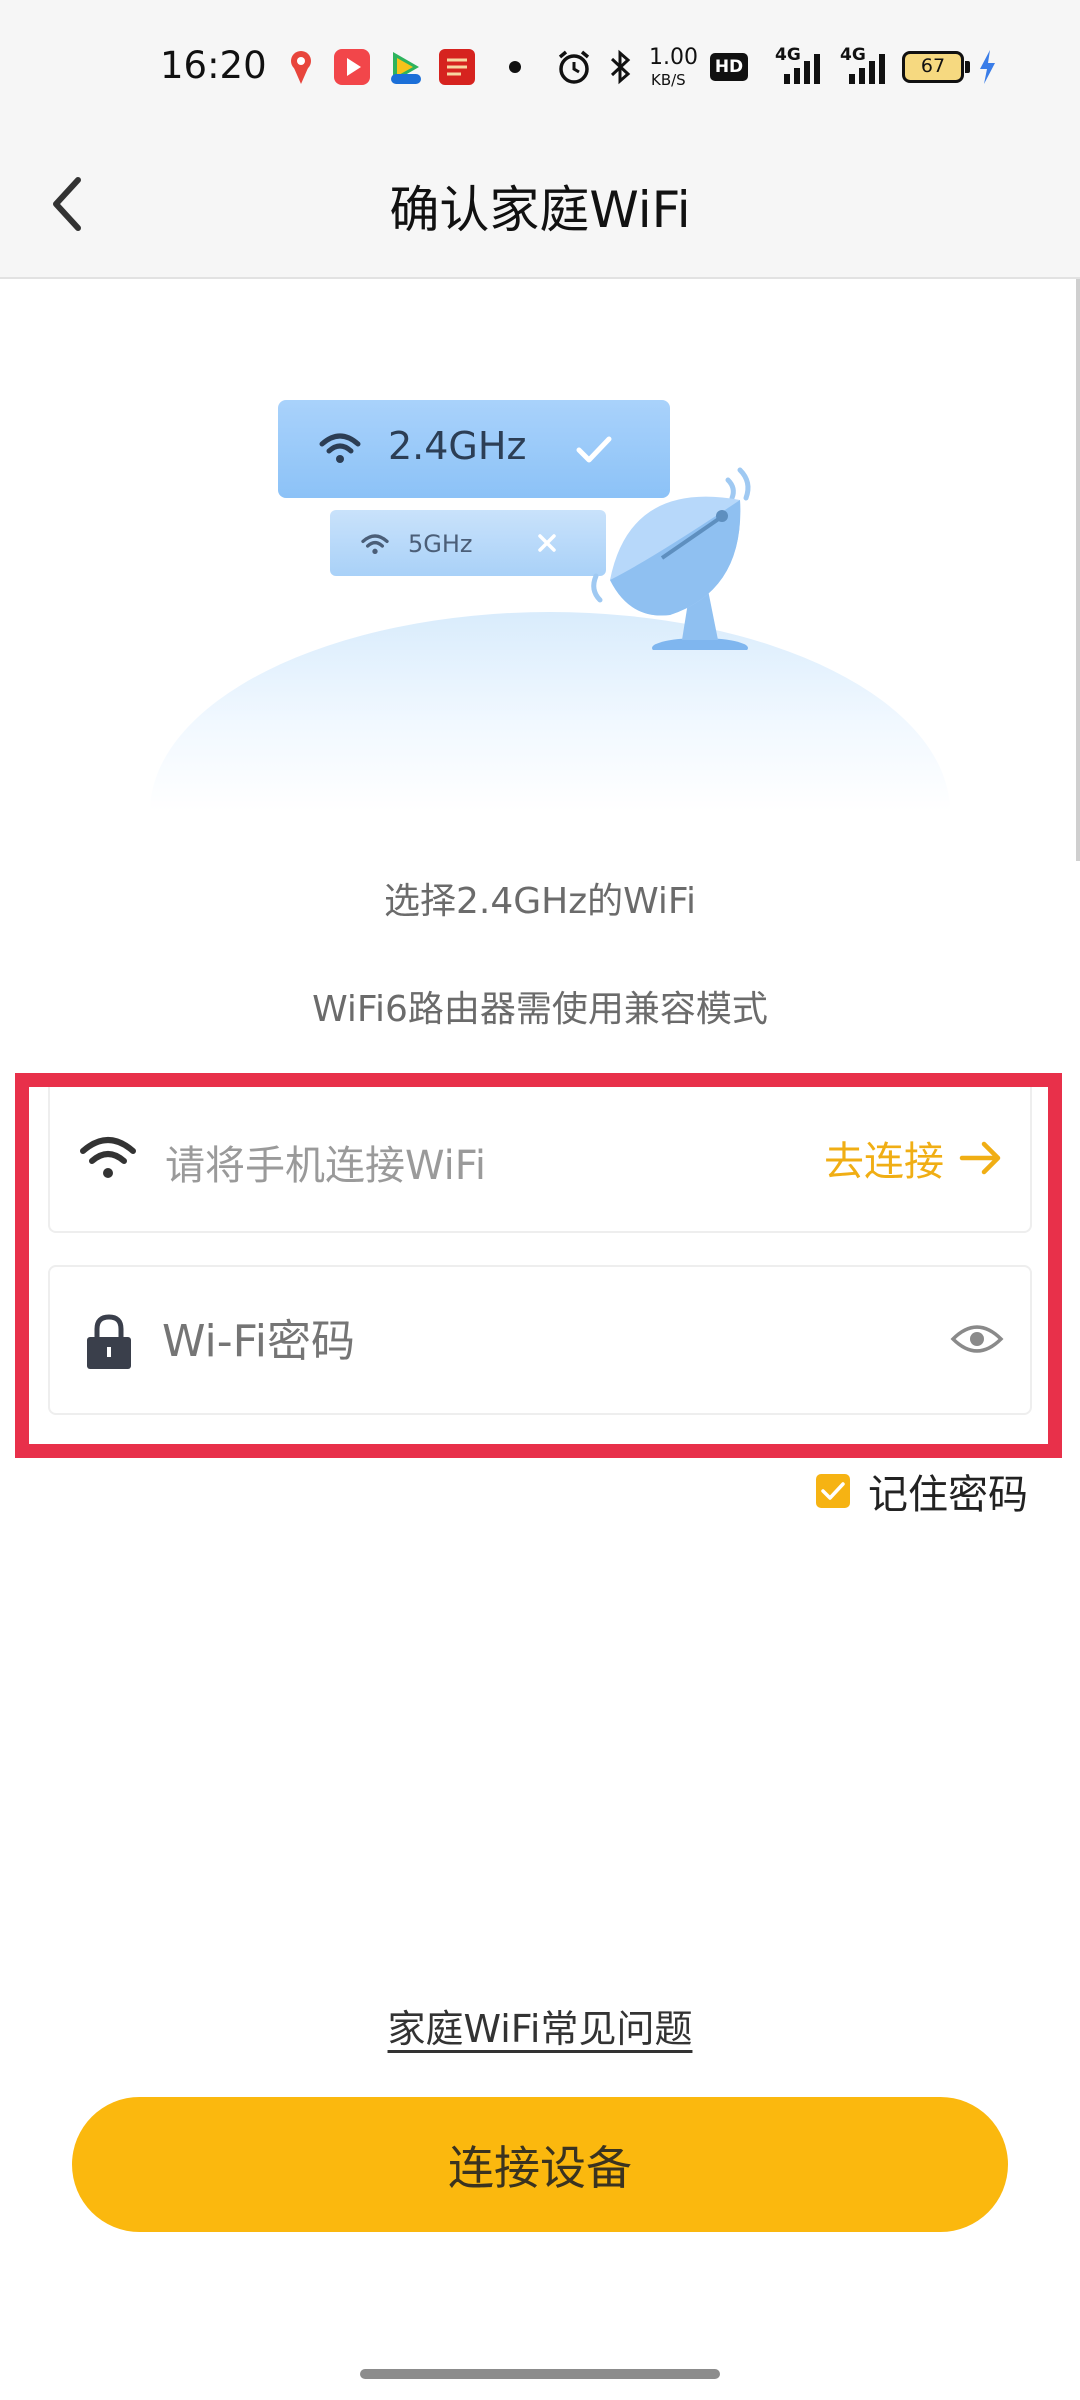 The height and width of the screenshot is (2400, 1080). I want to click on map-pin-icon, so click(301, 67).